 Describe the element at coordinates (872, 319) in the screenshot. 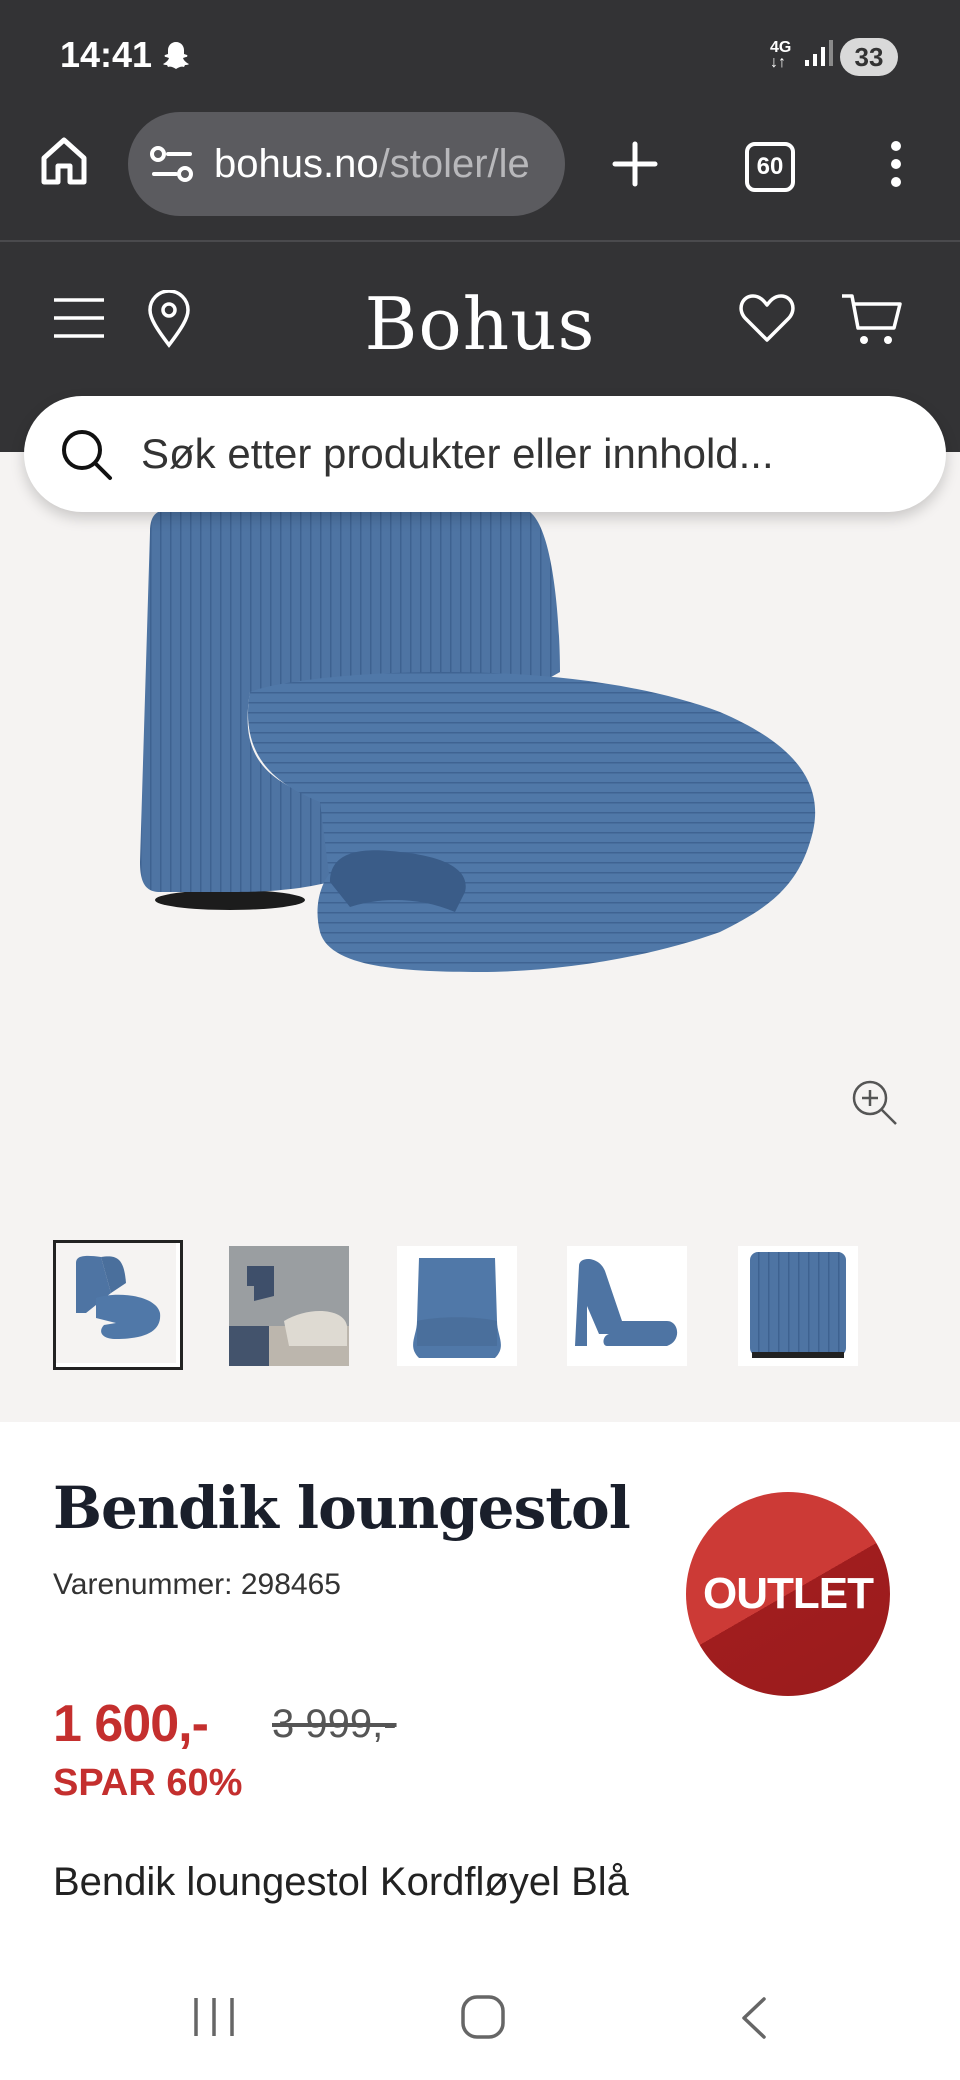

I see `cart-icon` at that location.